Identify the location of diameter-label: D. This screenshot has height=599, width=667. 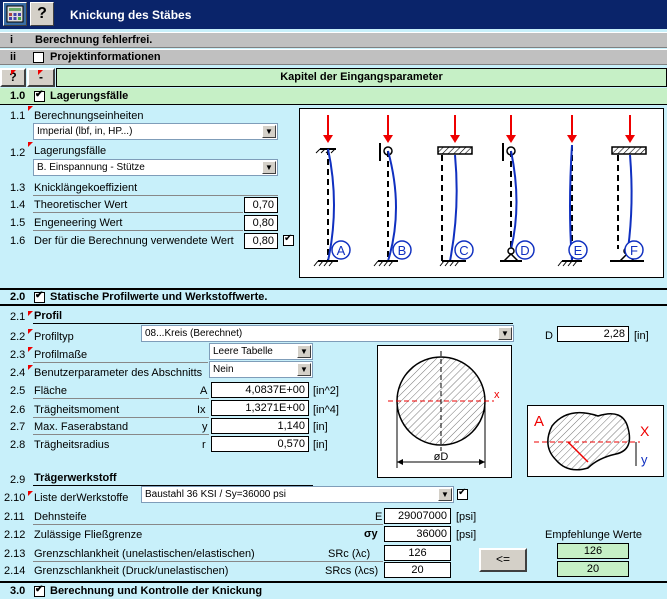
(549, 336).